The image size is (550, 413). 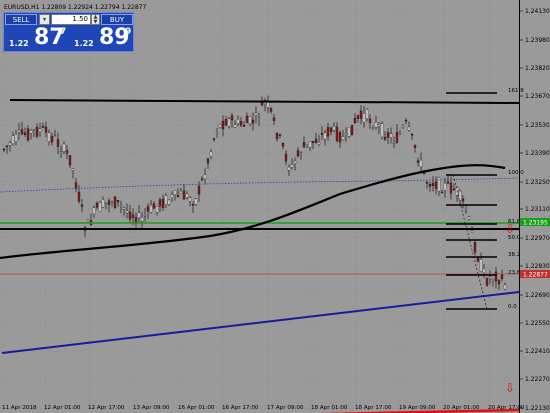 I want to click on fib-level-label: 0.0, so click(x=512, y=307).